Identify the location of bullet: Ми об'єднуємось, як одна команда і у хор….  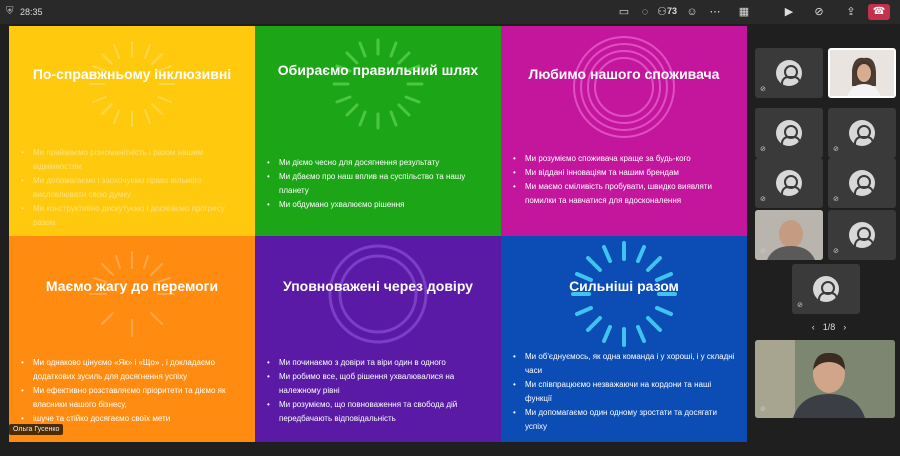
(624, 364).